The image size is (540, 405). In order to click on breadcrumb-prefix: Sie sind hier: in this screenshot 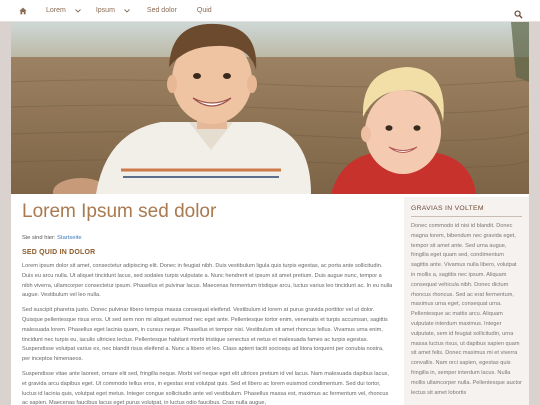, I will do `click(39, 238)`.